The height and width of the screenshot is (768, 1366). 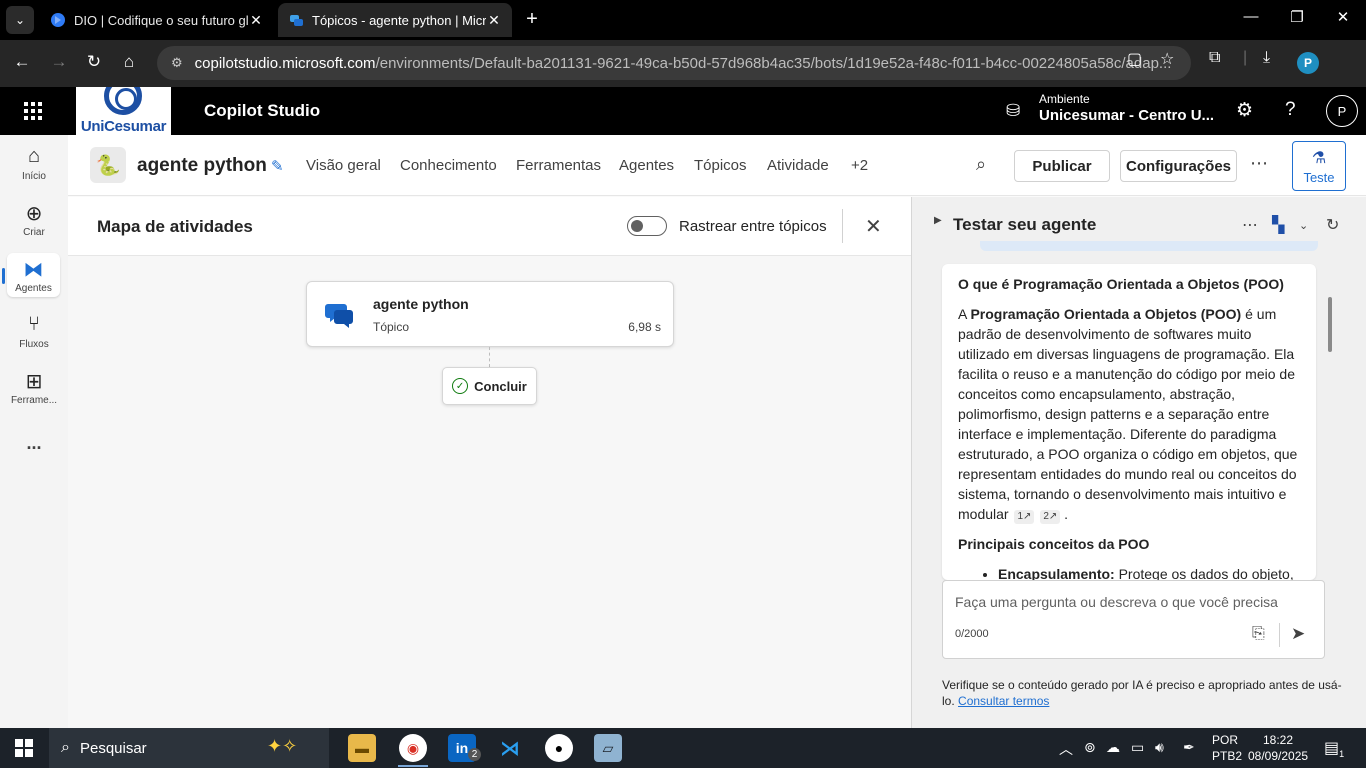 What do you see at coordinates (123, 126) in the screenshot?
I see `logo-text: UniCesumar` at bounding box center [123, 126].